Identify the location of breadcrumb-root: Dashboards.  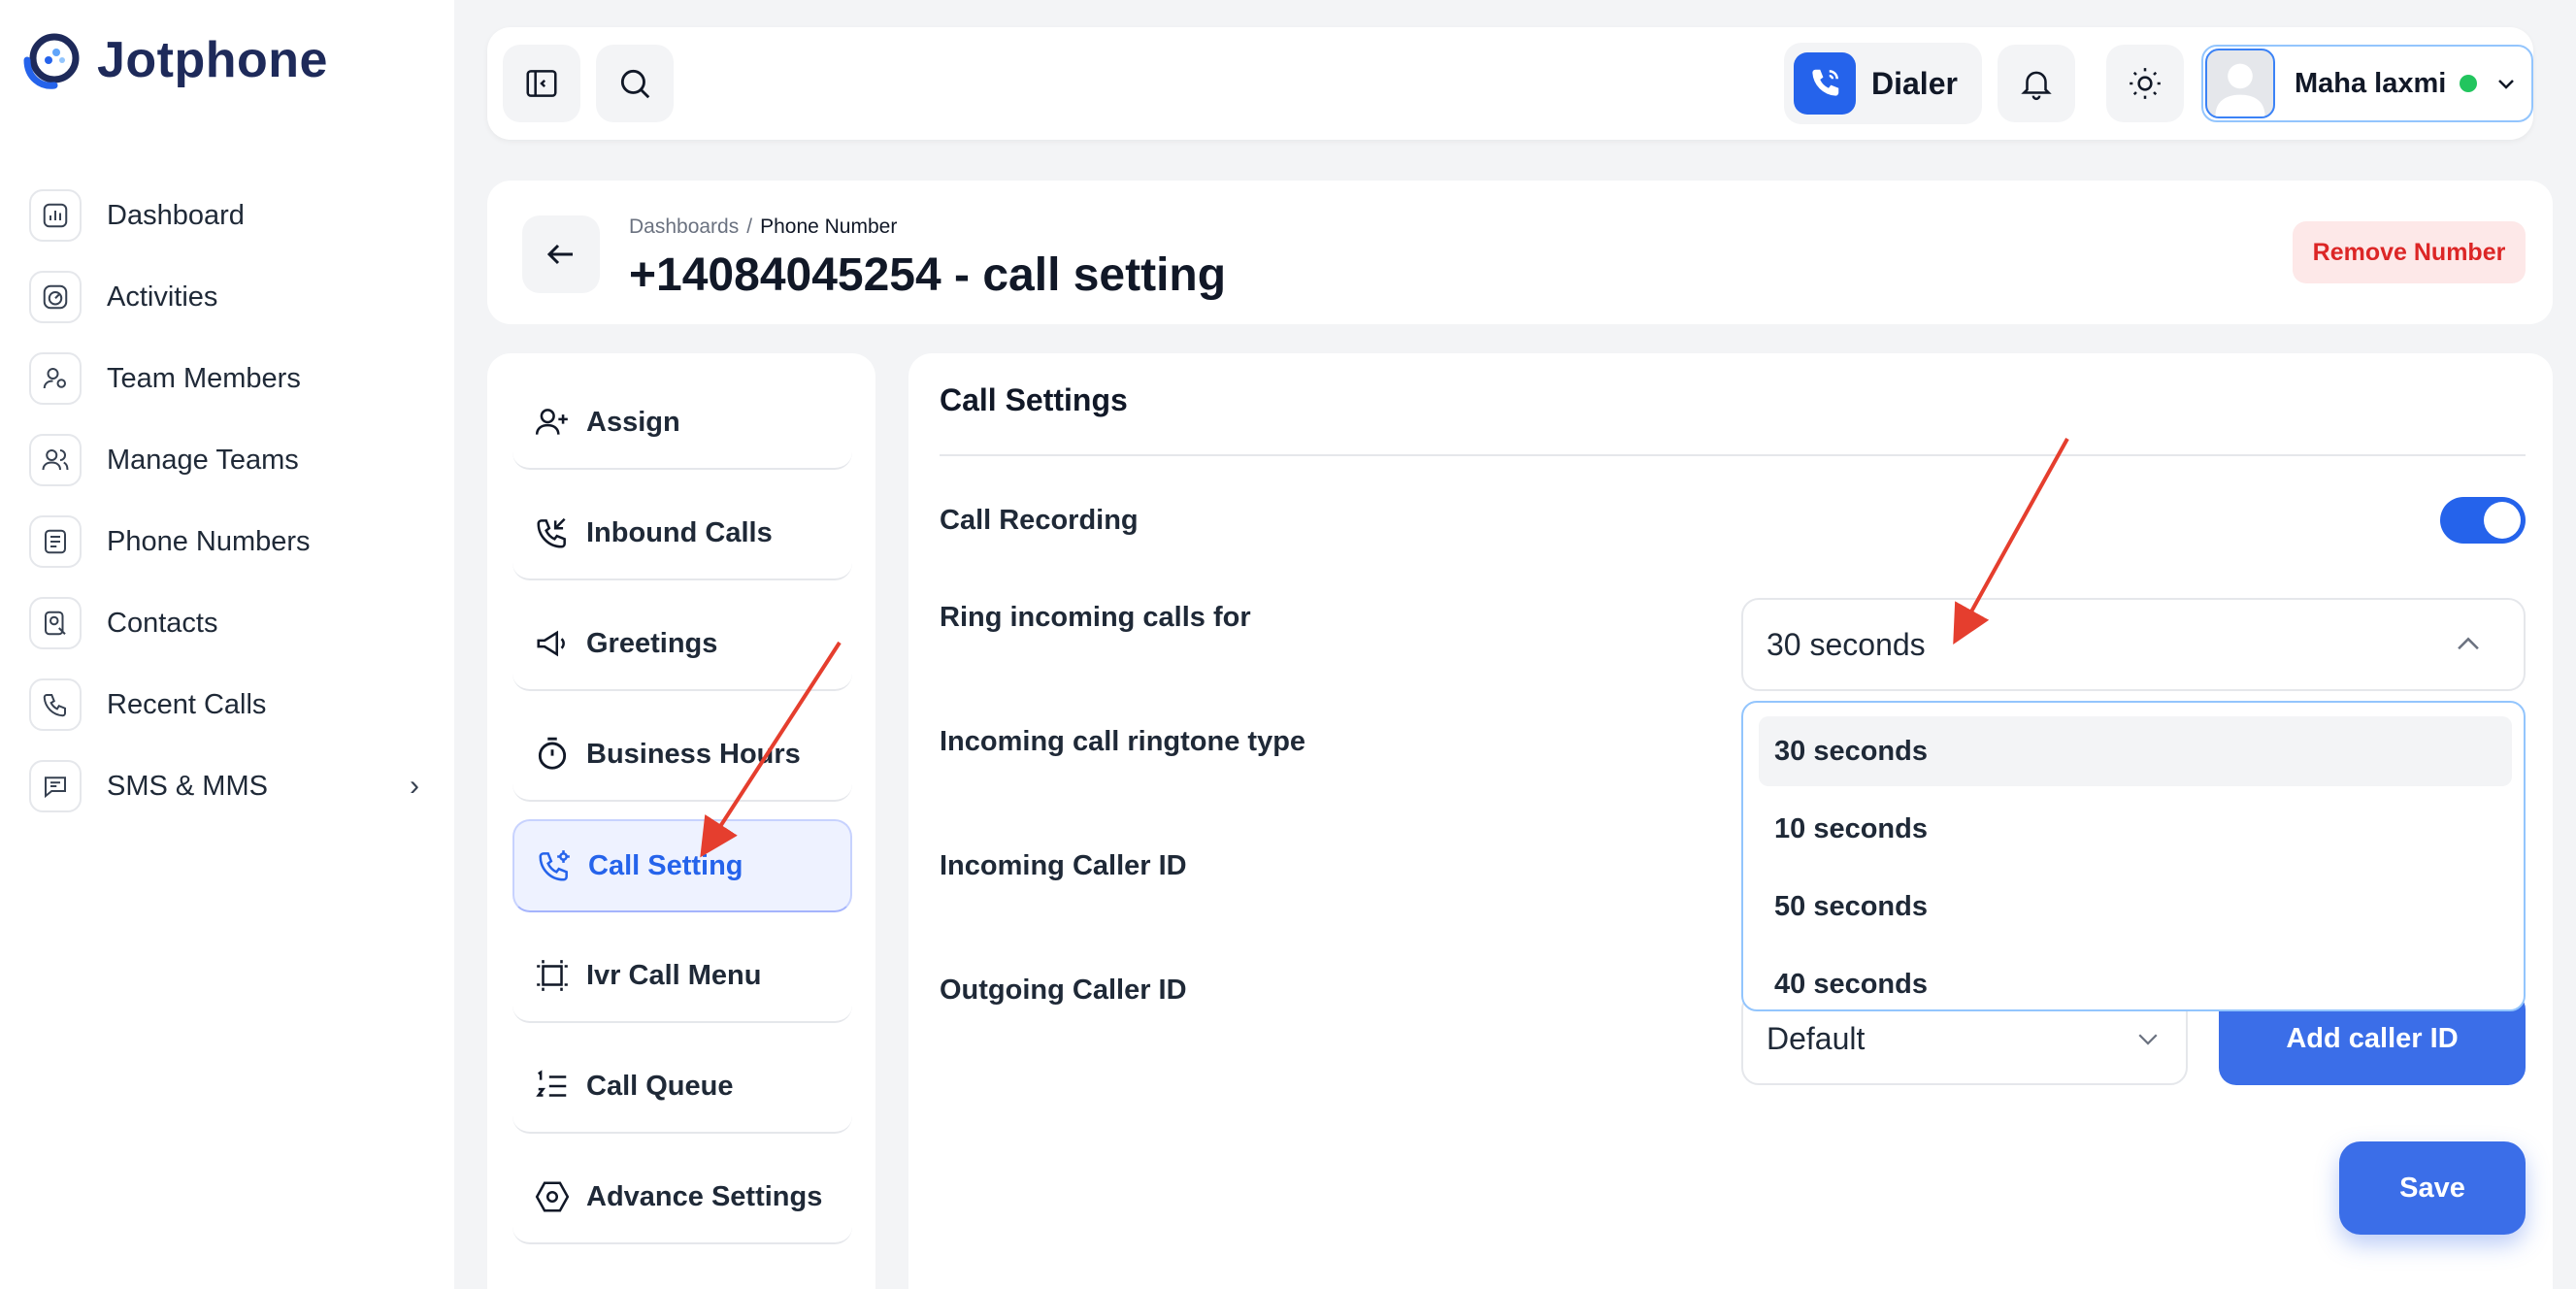
(684, 227).